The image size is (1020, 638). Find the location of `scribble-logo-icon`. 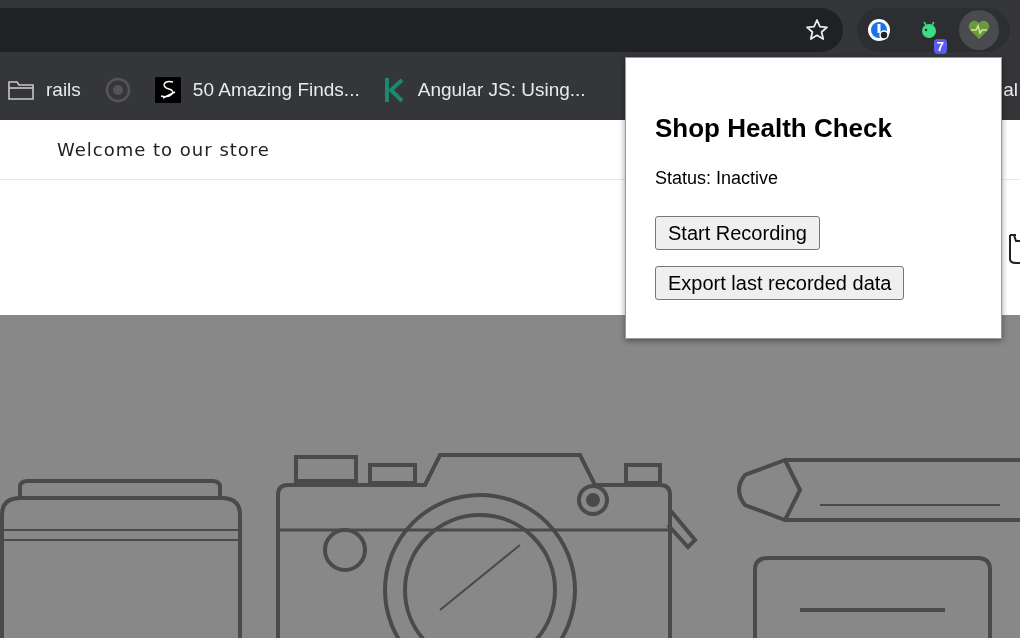

scribble-logo-icon is located at coordinates (167, 90).